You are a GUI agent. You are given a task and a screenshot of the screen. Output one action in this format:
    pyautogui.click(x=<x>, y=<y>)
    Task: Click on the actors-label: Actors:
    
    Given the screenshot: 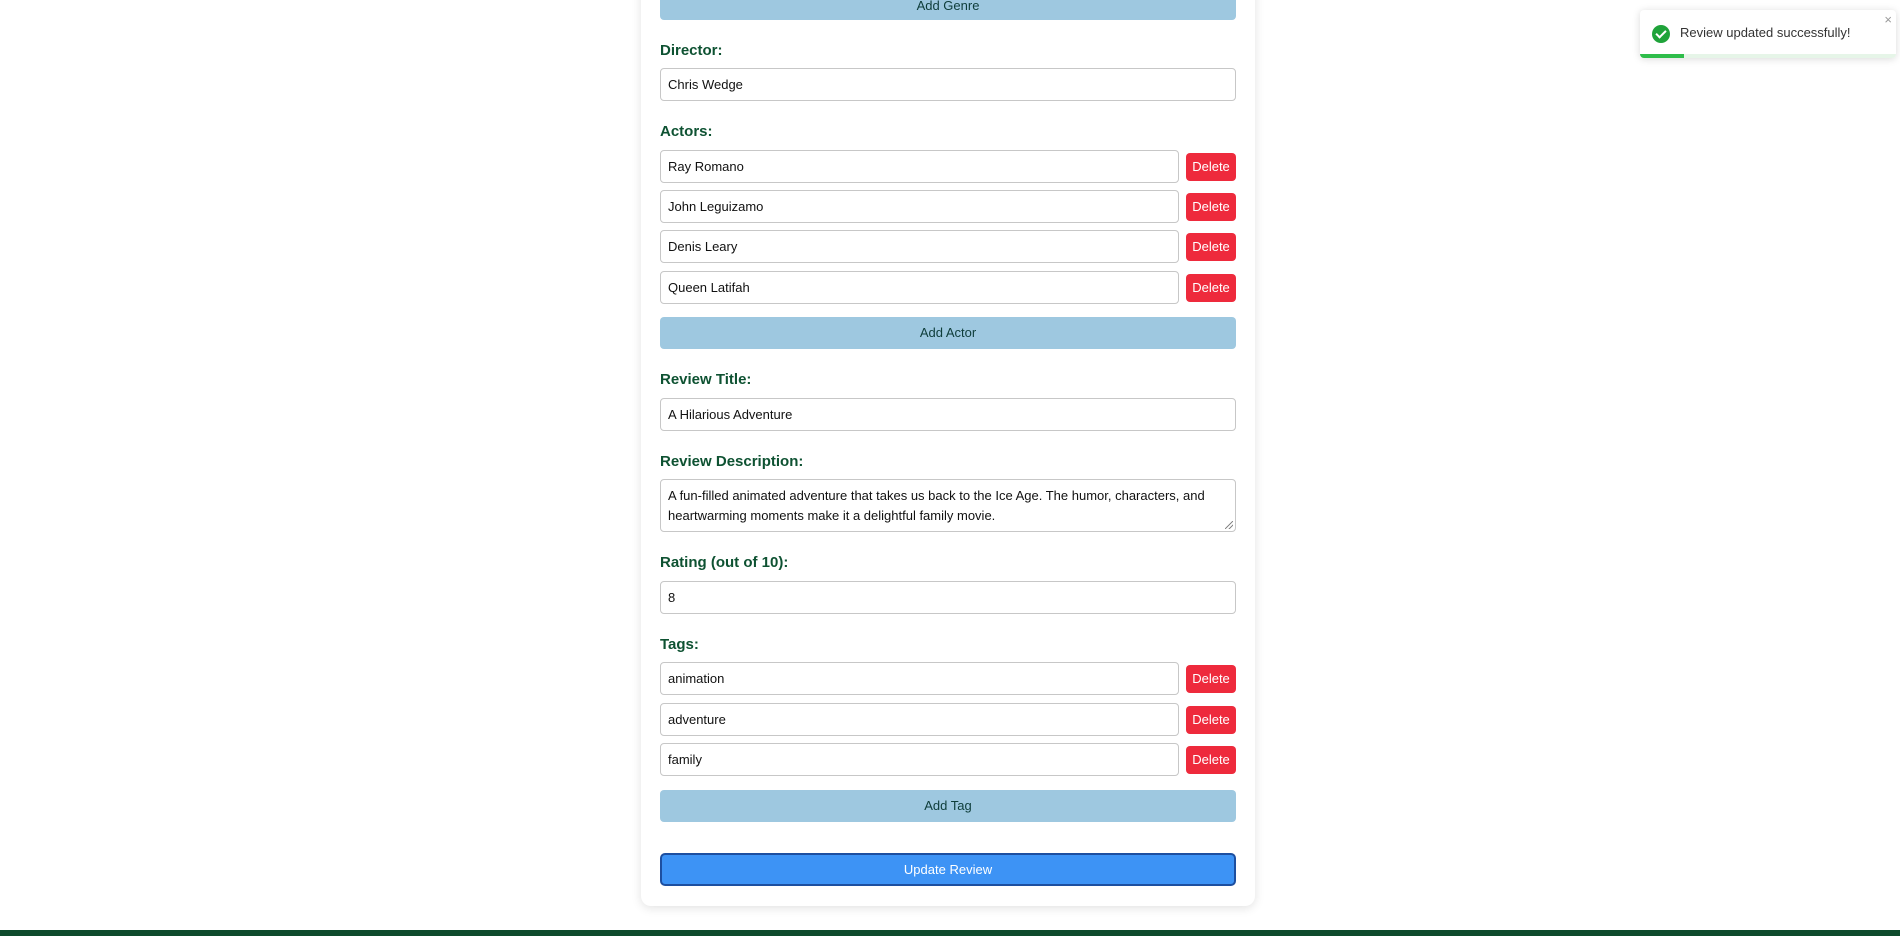 What is the action you would take?
    pyautogui.click(x=686, y=131)
    